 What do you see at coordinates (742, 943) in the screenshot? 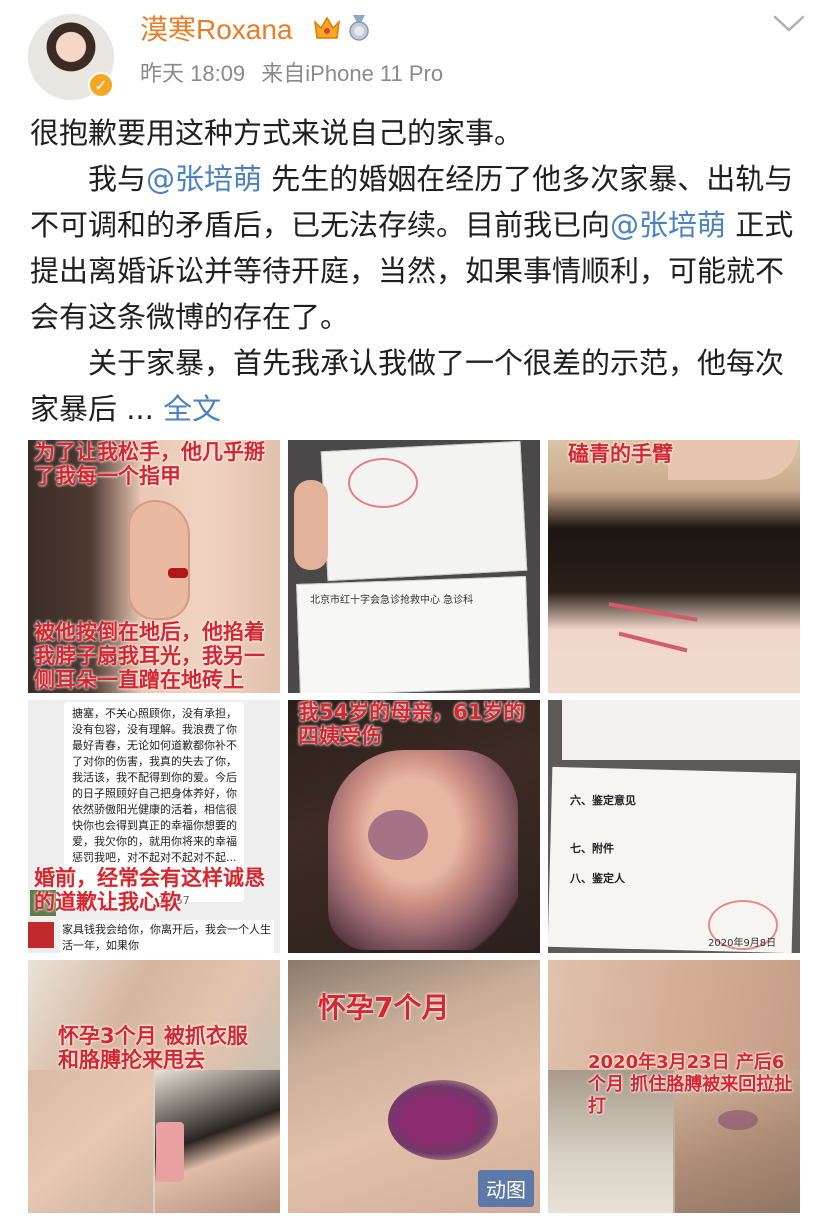
I see `document-date: 2020年9月8日` at bounding box center [742, 943].